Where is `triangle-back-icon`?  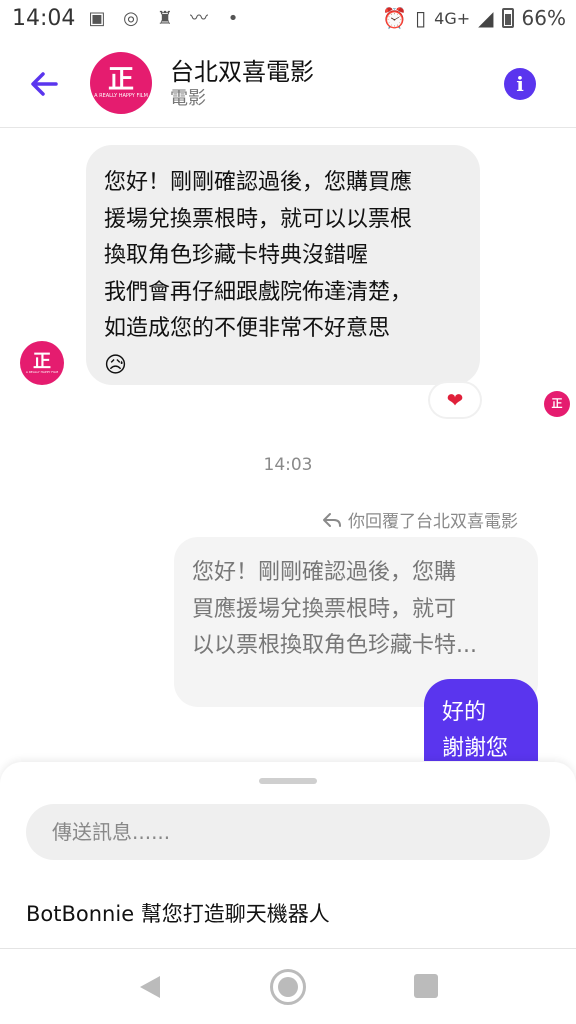 triangle-back-icon is located at coordinates (150, 987).